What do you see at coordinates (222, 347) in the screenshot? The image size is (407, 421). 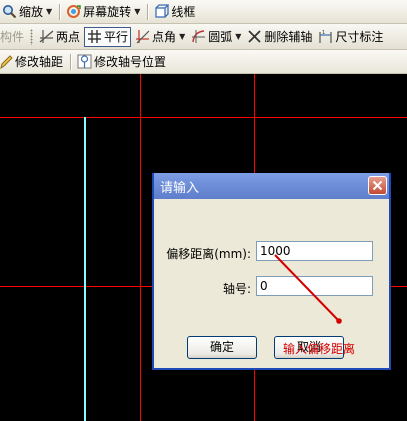 I see `ok-button: 确定` at bounding box center [222, 347].